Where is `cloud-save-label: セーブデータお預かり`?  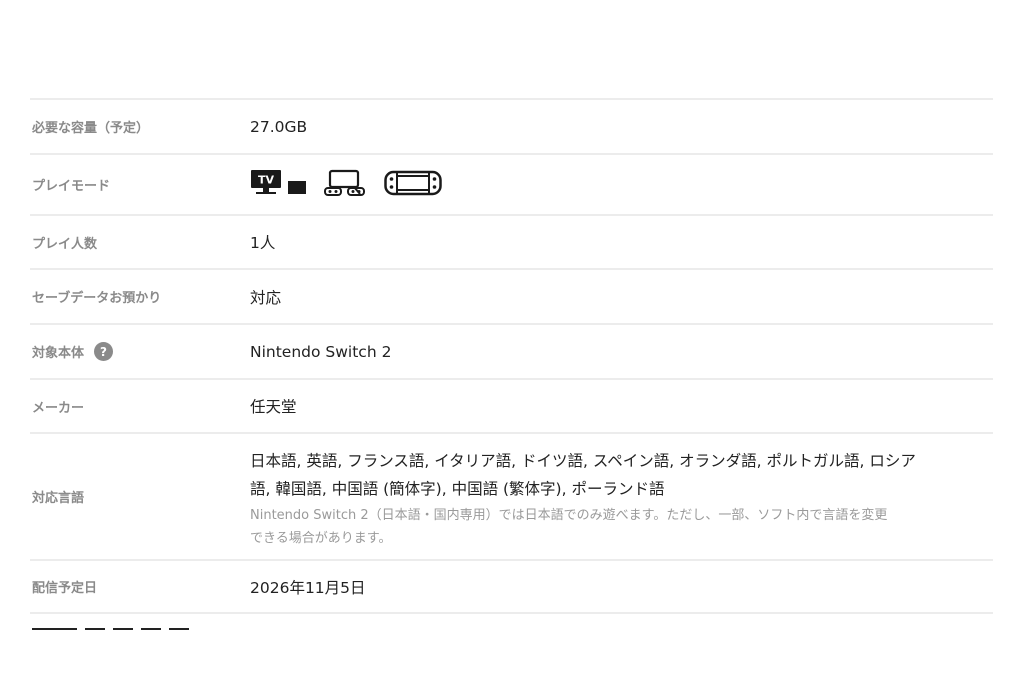
cloud-save-label: セーブデータお預かり is located at coordinates (97, 298).